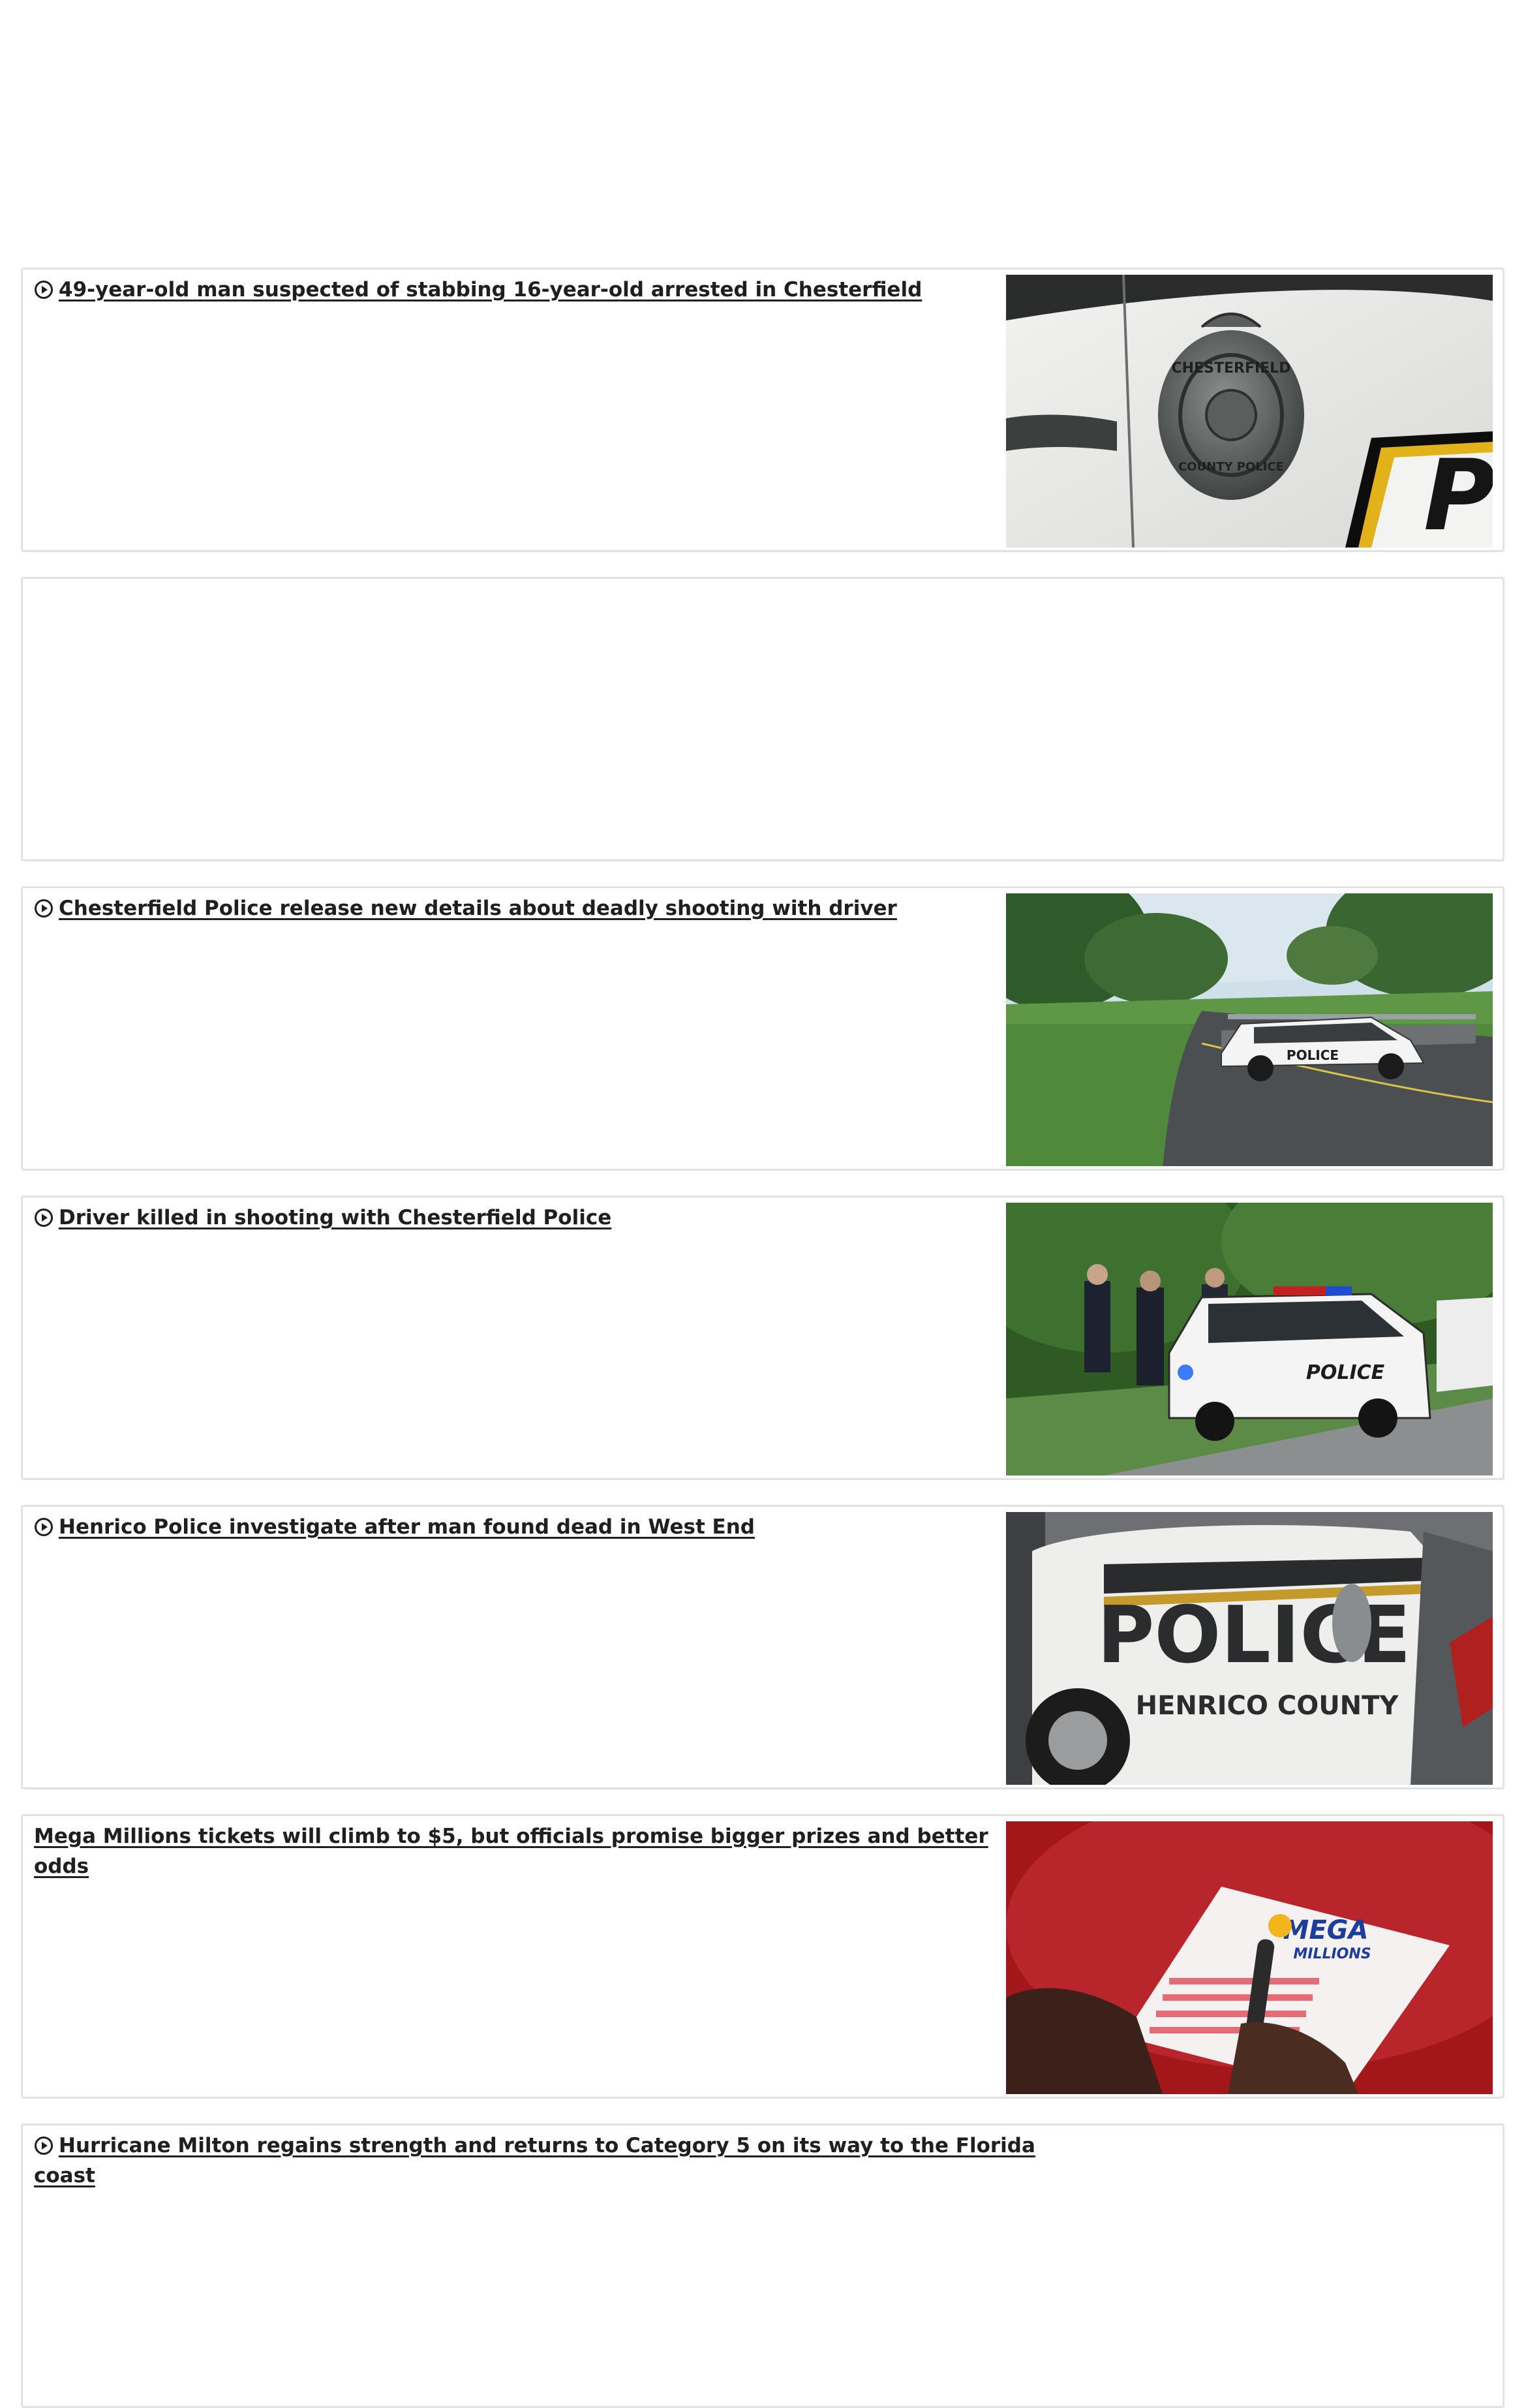  Describe the element at coordinates (1313, 1055) in the screenshot. I see `police-car-label-text: POLICE` at that location.